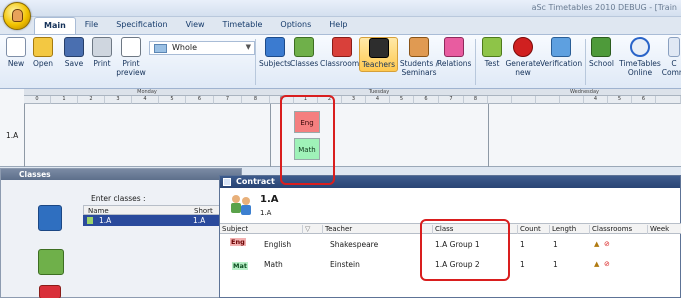 The height and width of the screenshot is (298, 681). Describe the element at coordinates (307, 149) in the screenshot. I see `lesson-card-math: Math` at that location.